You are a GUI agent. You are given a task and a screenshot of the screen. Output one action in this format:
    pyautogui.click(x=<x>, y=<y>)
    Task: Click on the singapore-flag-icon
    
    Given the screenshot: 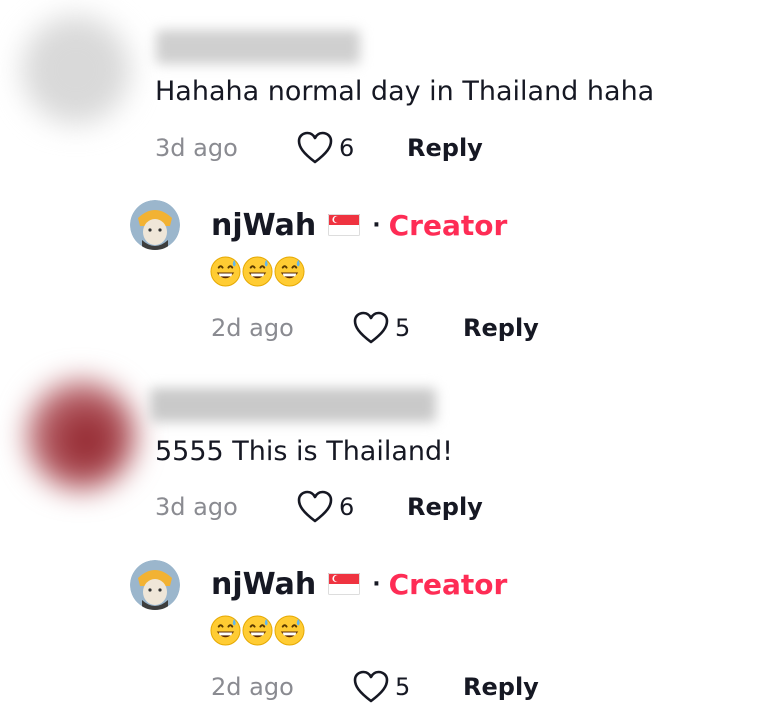 What is the action you would take?
    pyautogui.click(x=344, y=584)
    